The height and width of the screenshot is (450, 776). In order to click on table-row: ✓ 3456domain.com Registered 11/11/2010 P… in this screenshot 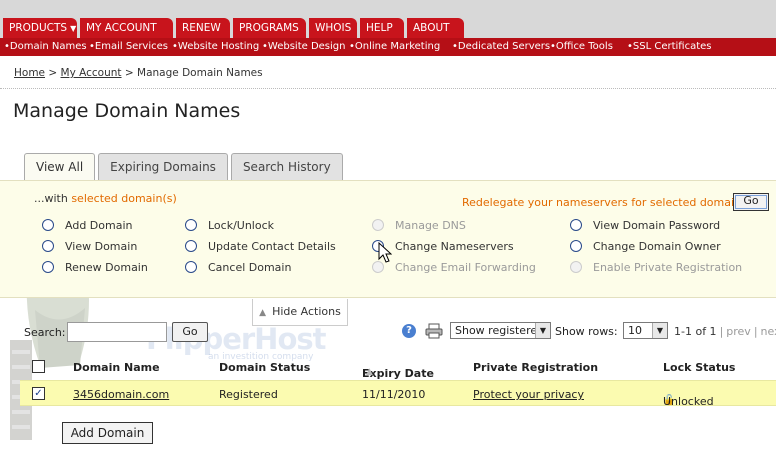, I will do `click(398, 394)`.